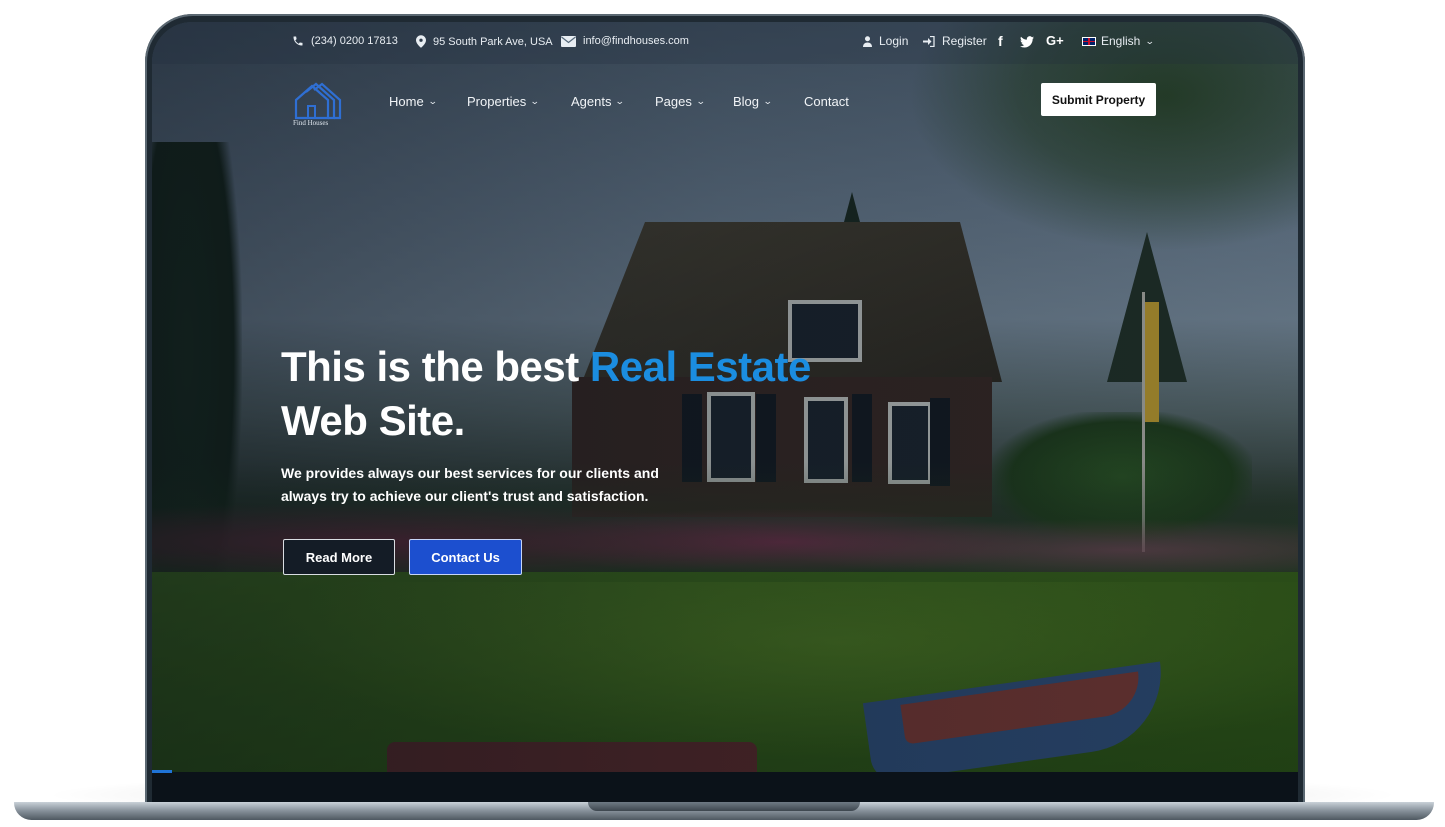 This screenshot has width=1445, height=827. I want to click on nav-pages: Pages ⌄, so click(680, 101).